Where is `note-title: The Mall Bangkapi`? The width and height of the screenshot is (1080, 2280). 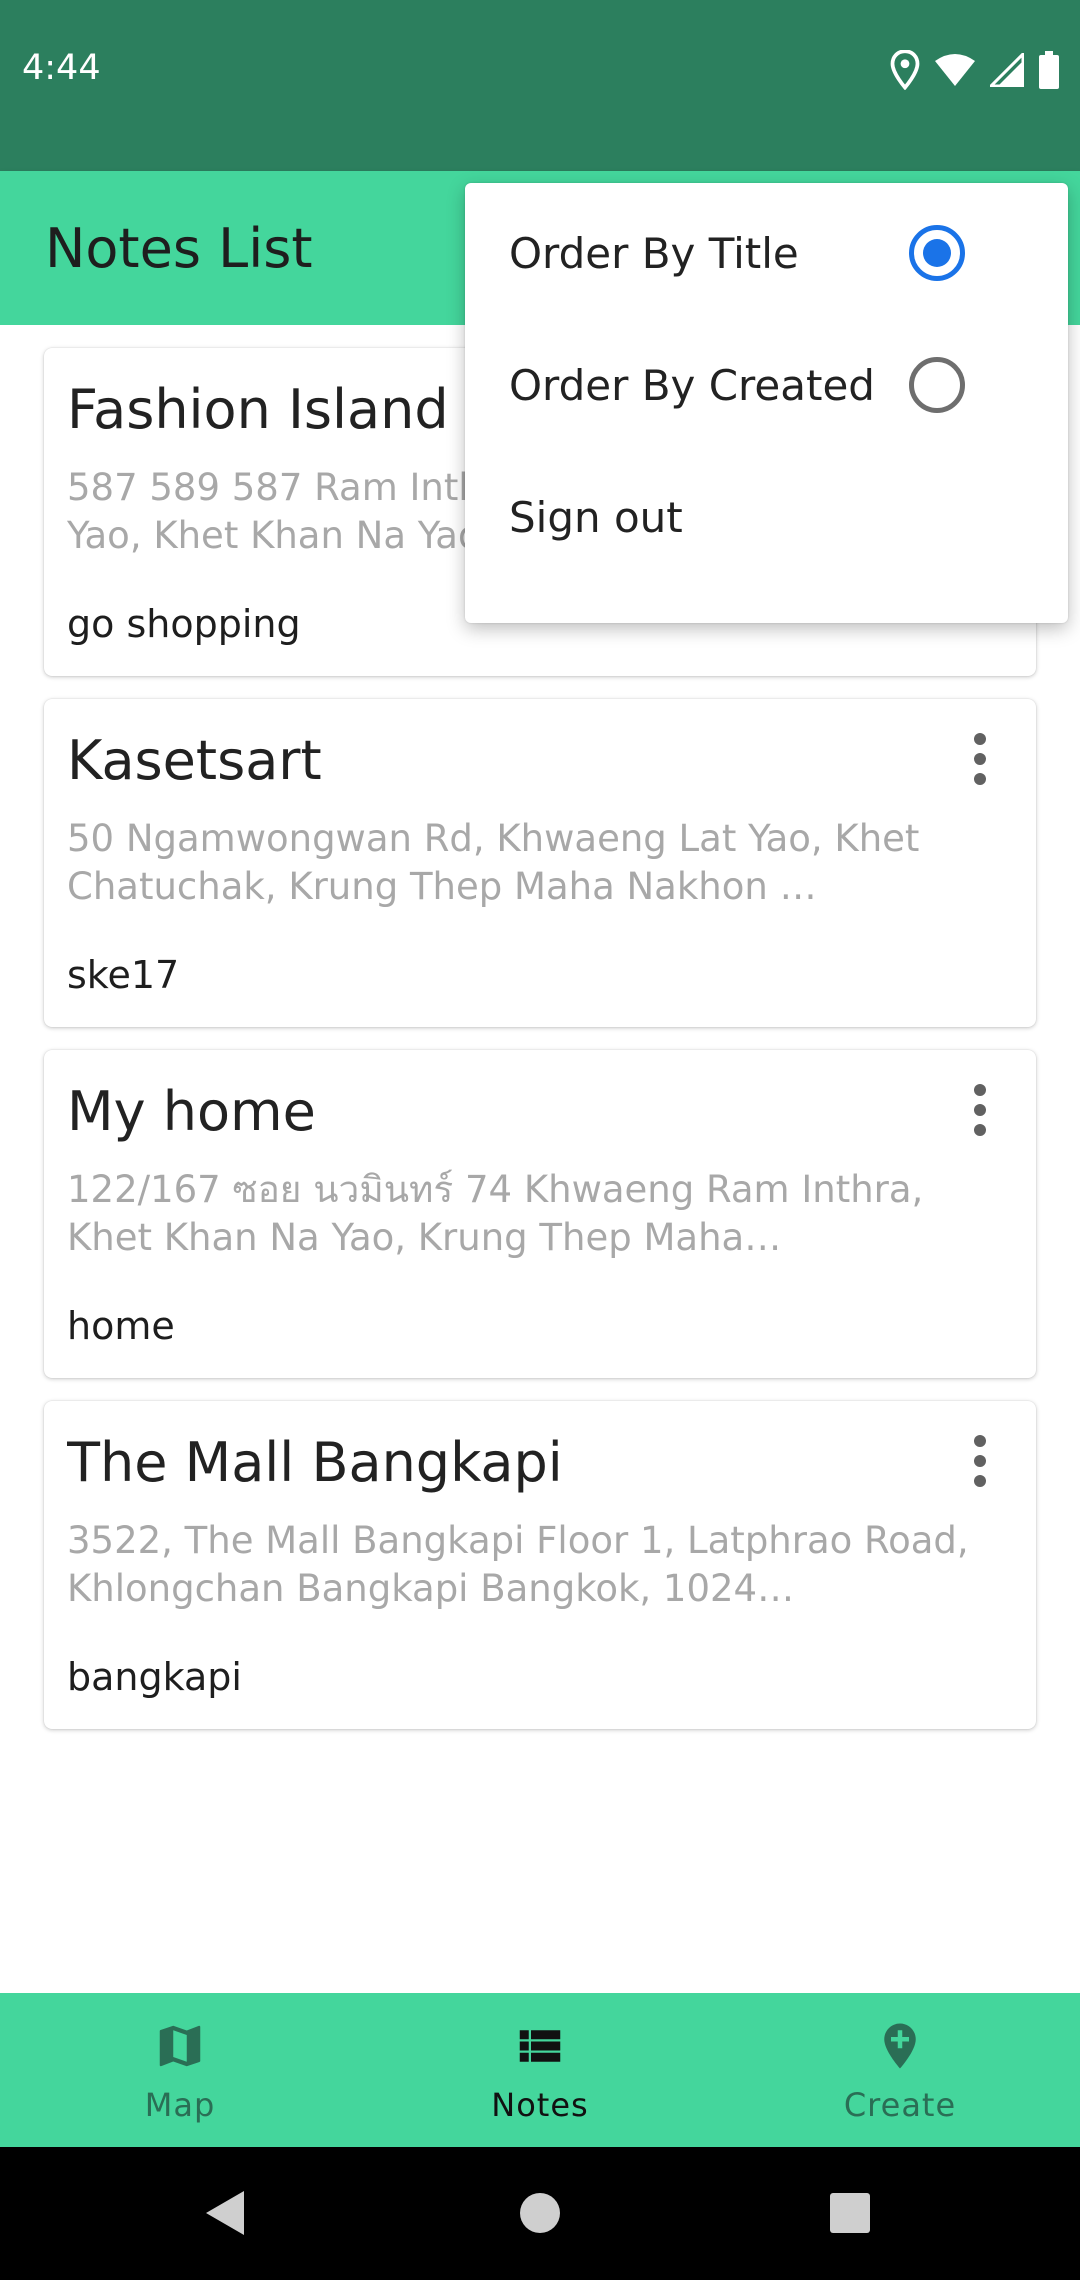
note-title: The Mall Bangkapi is located at coordinates (315, 1462).